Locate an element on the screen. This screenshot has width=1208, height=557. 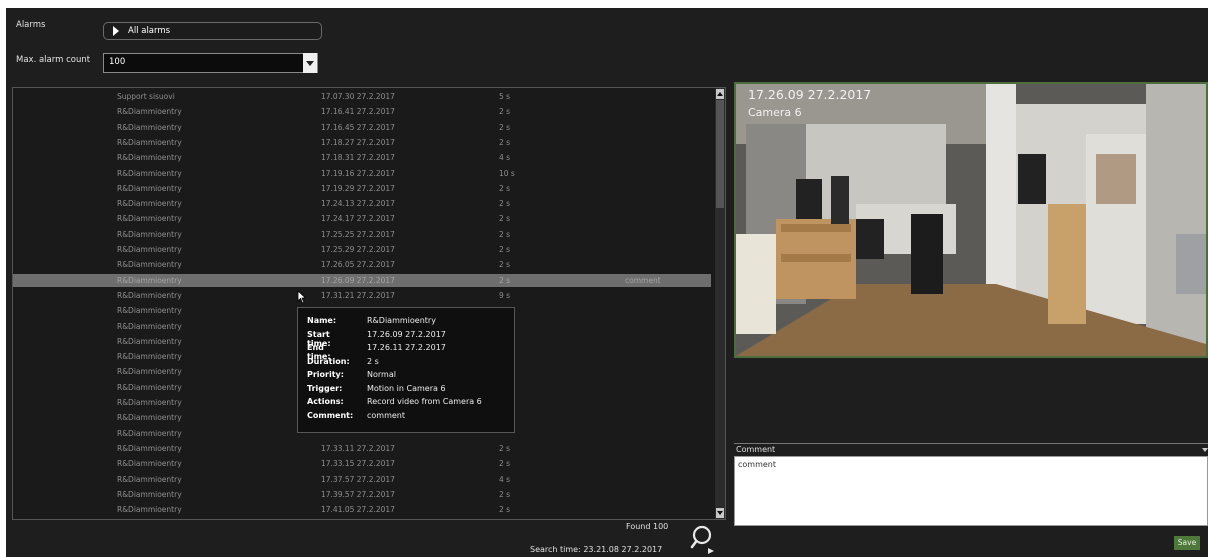
alarm-row: R&Diammioentry 17.16.41 27.2.2017 2 s is located at coordinates (362, 111).